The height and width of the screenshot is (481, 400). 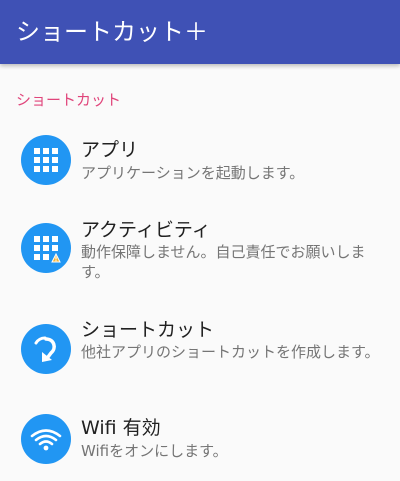 I want to click on list-item-app: アプリ アプリケーションを起動します。, so click(x=200, y=160).